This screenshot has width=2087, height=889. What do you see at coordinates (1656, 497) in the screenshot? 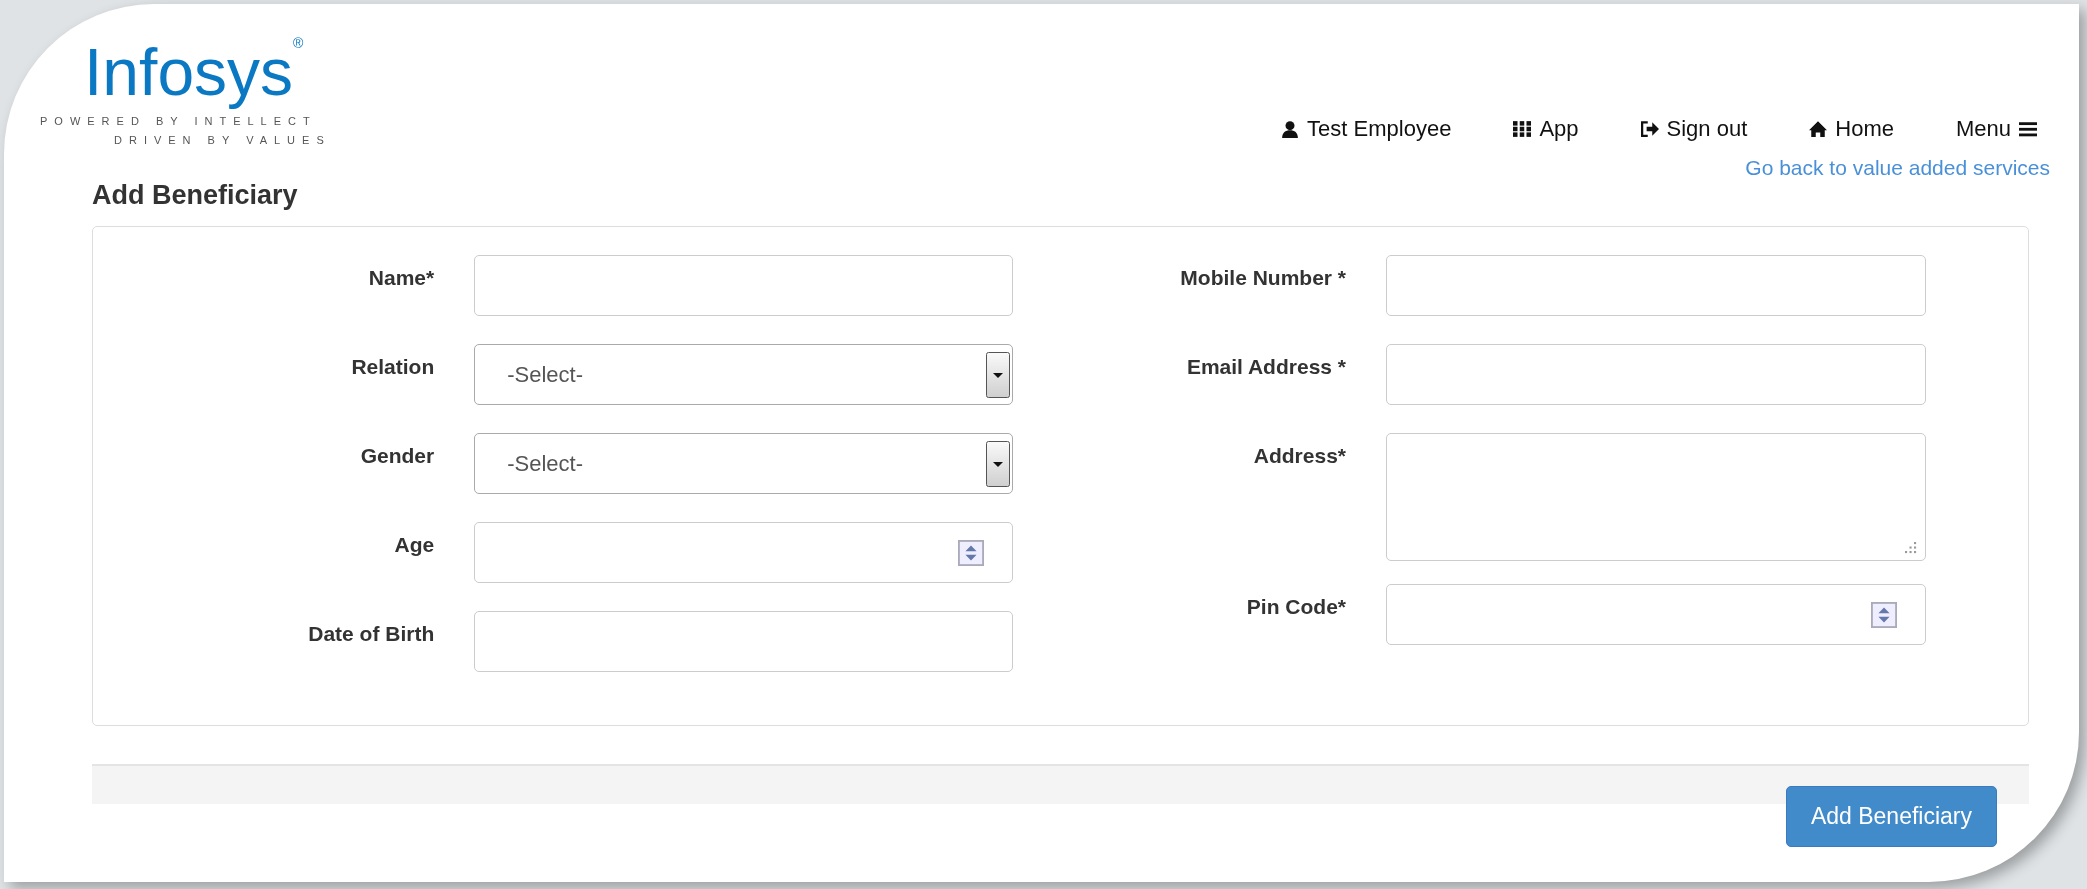
I see `address-textarea` at bounding box center [1656, 497].